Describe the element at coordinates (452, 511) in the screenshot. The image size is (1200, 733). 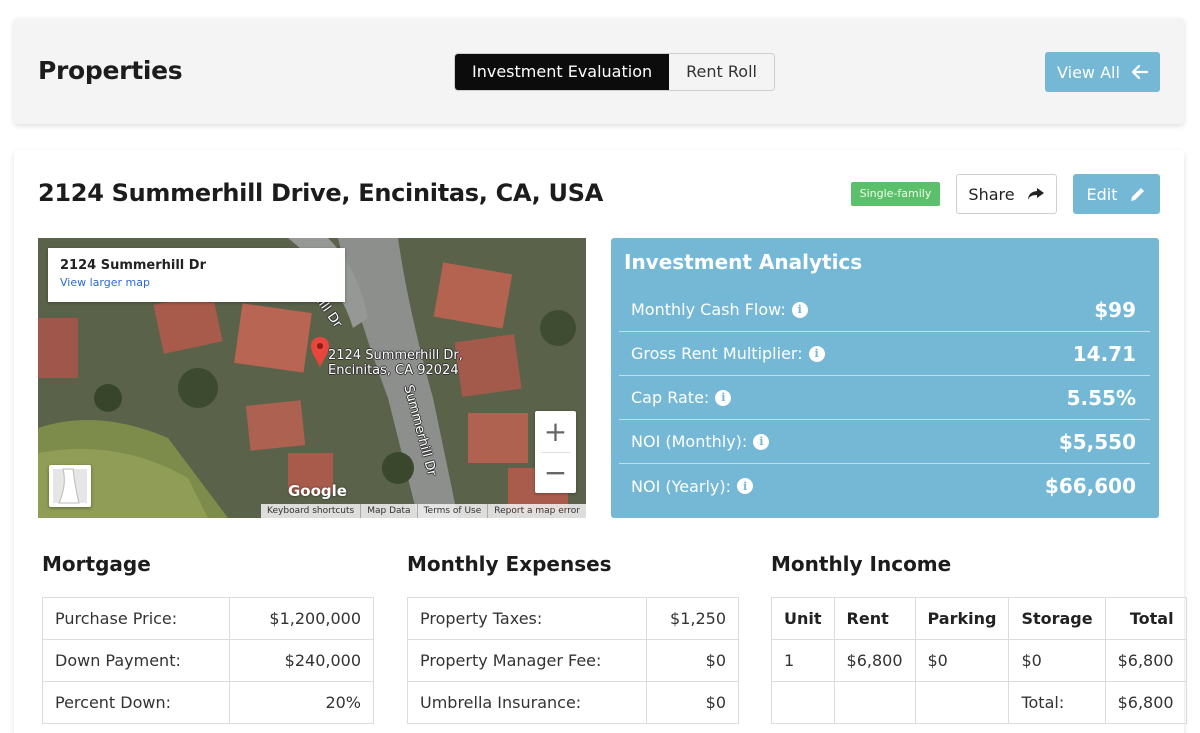
I see `terms-of-use-link: Terms of Use` at that location.